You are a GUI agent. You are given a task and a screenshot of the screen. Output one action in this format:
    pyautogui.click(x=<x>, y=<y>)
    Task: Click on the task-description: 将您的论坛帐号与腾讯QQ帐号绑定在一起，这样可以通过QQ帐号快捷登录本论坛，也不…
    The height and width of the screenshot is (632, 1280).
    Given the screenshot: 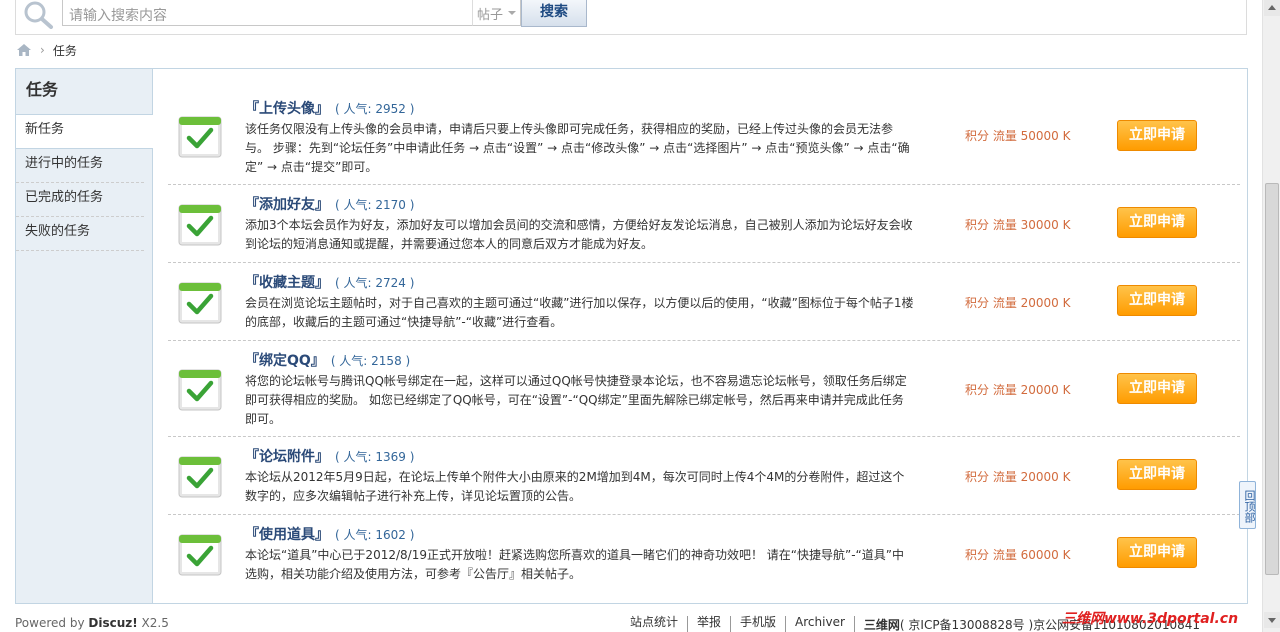 What is the action you would take?
    pyautogui.click(x=576, y=400)
    